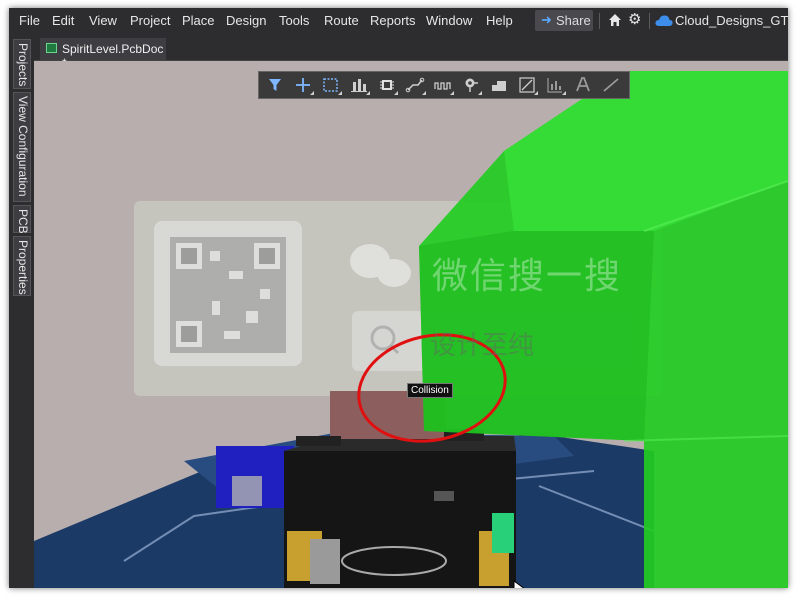  I want to click on menu-design: Design, so click(246, 20).